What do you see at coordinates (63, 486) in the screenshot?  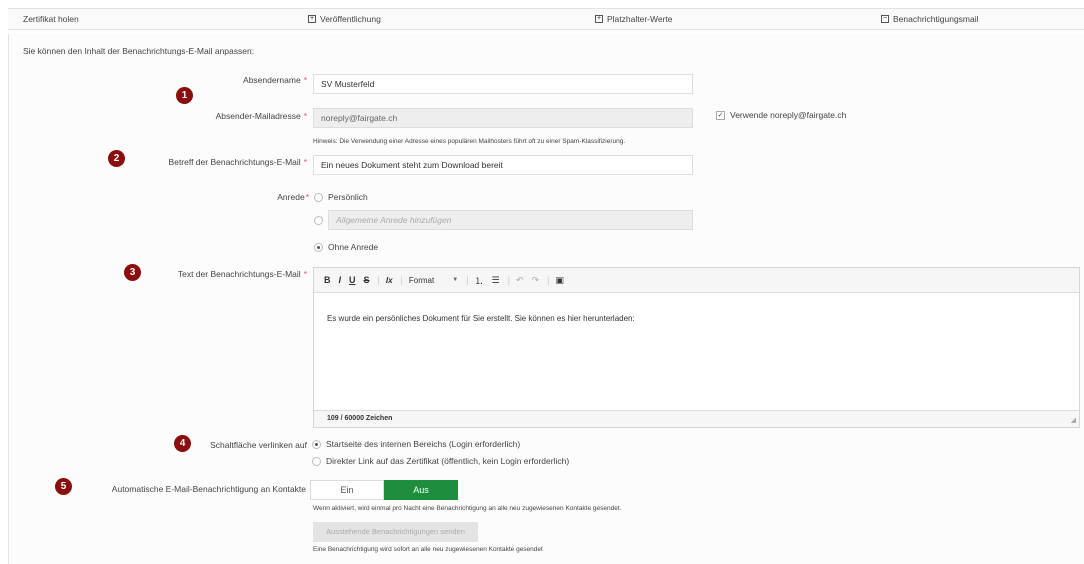 I see `step-badge-5: 5` at bounding box center [63, 486].